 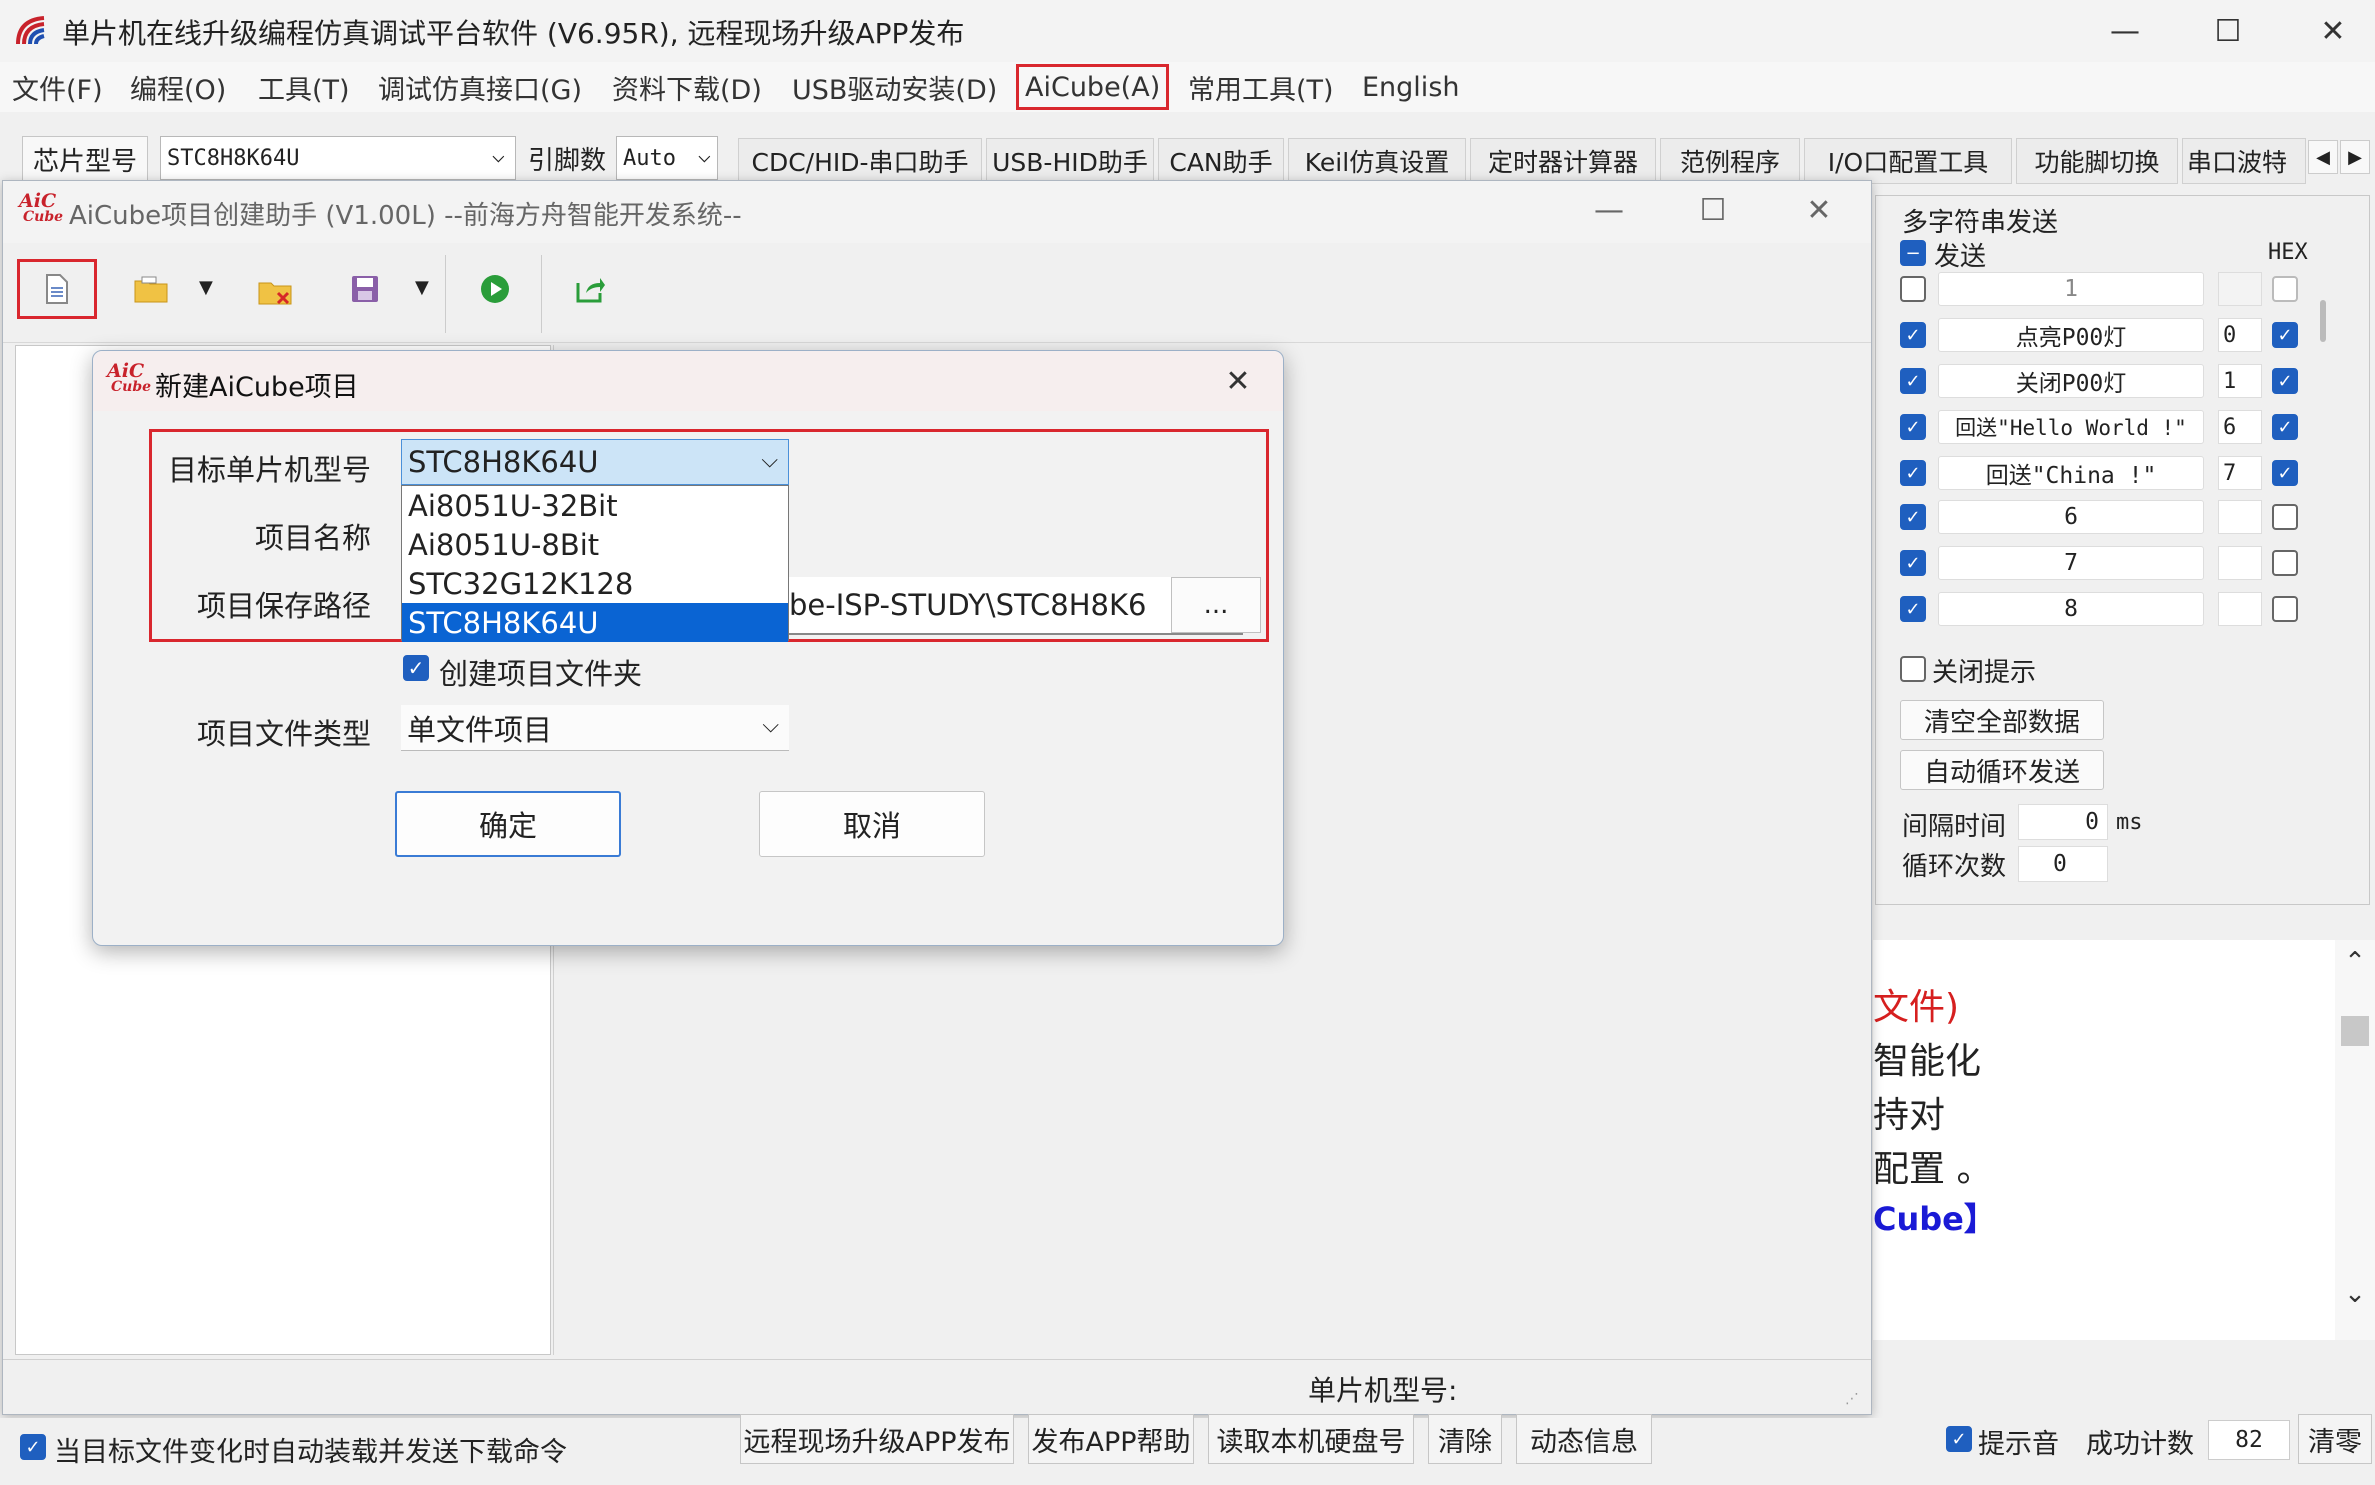 What do you see at coordinates (2097, 161) in the screenshot?
I see `tab-pin-switch: 功能脚切换` at bounding box center [2097, 161].